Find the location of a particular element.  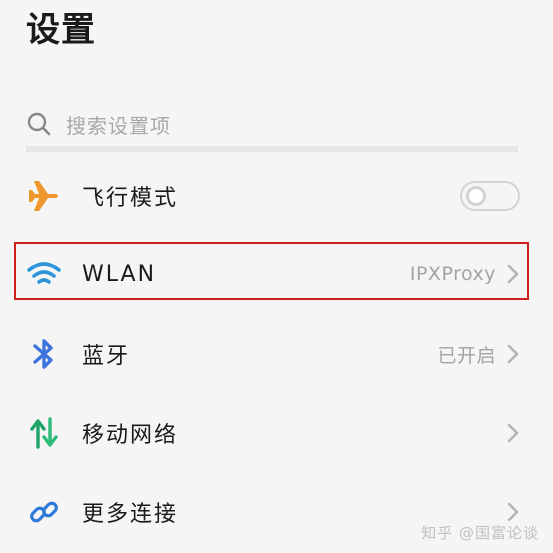

airplane-icon is located at coordinates (44, 196).